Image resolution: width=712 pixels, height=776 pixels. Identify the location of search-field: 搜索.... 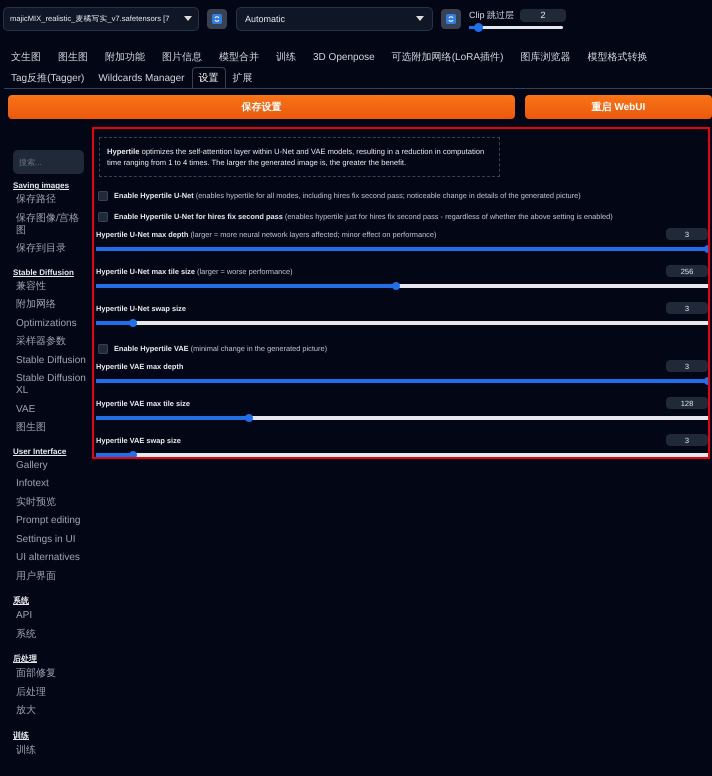
(48, 162).